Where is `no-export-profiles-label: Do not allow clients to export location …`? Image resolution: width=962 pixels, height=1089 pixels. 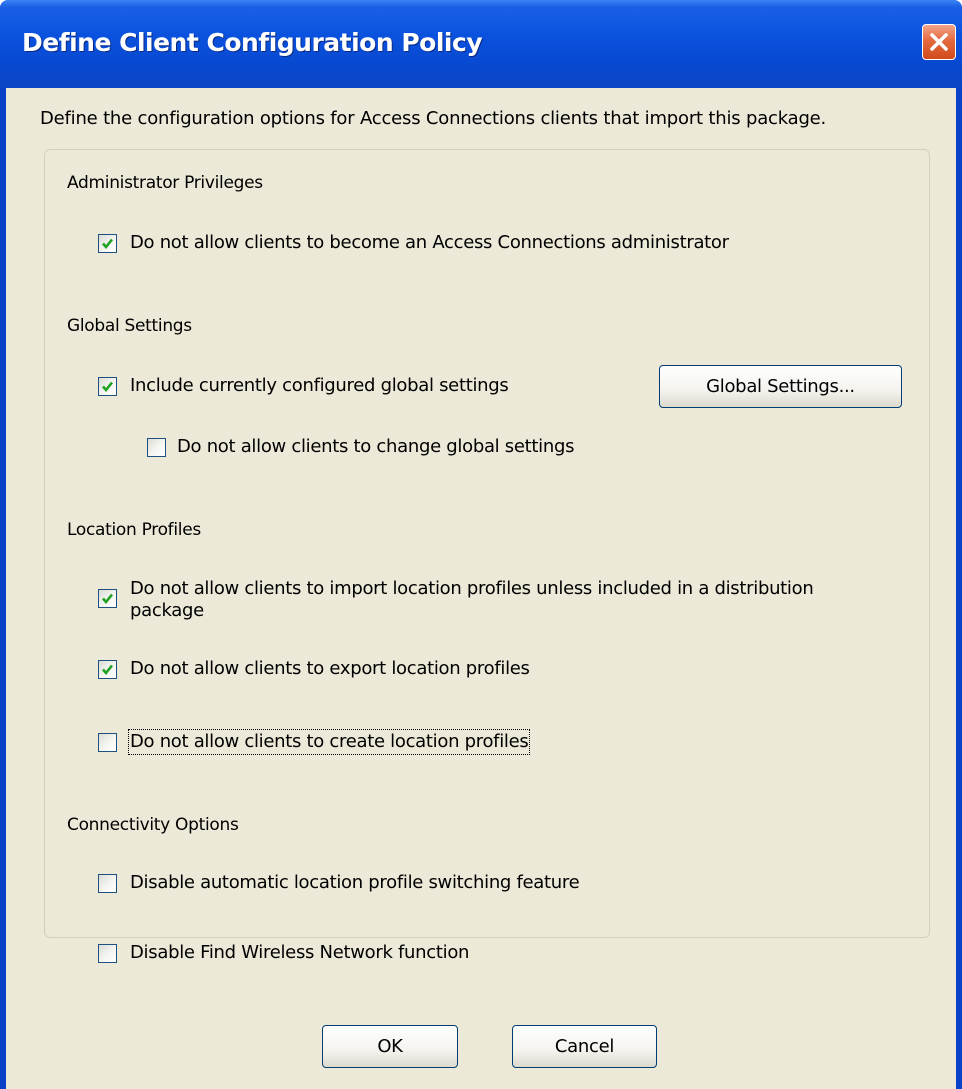 no-export-profiles-label: Do not allow clients to export location … is located at coordinates (330, 669).